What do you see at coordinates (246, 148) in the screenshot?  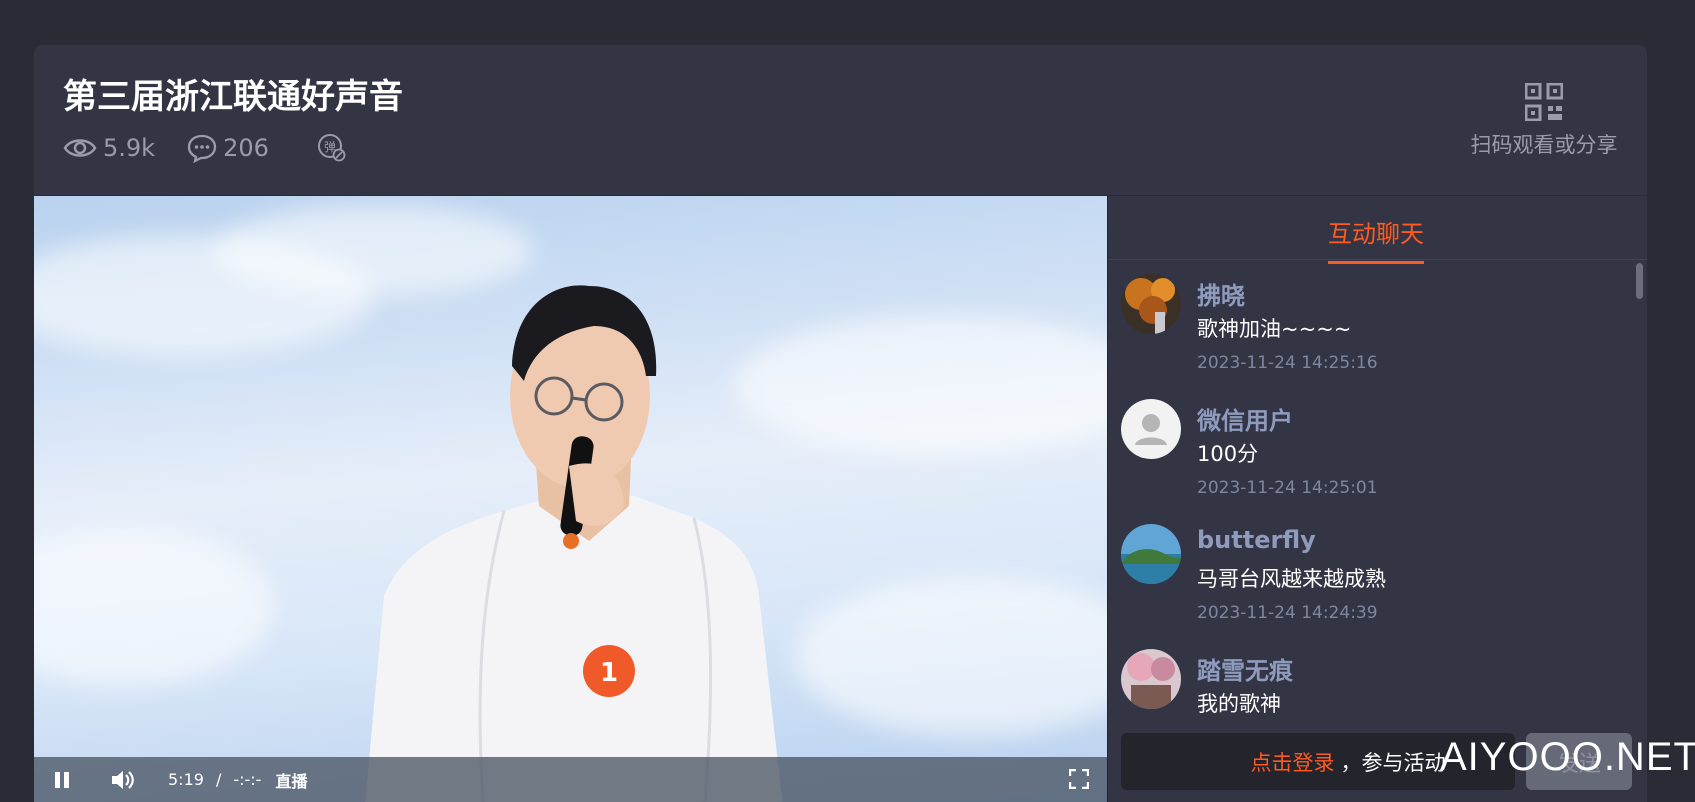 I see `comment-count-value: 206` at bounding box center [246, 148].